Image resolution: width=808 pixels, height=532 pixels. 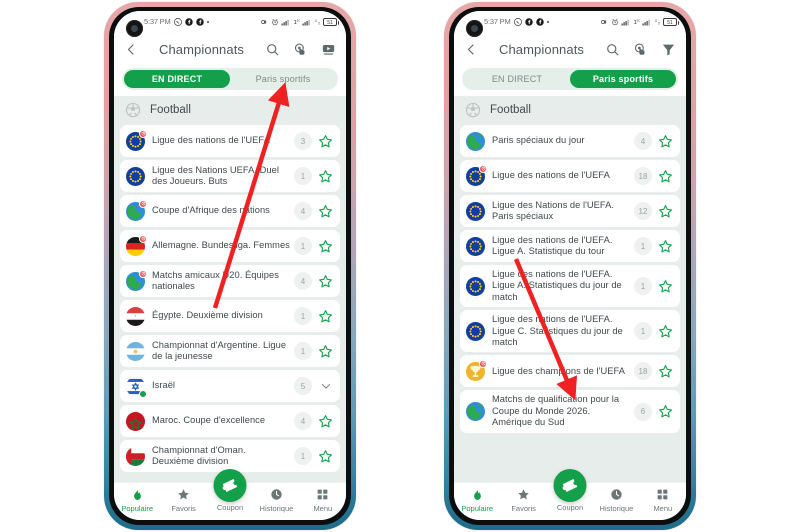 What do you see at coordinates (183, 508) in the screenshot?
I see `nav-favoris-label: Favoris` at bounding box center [183, 508].